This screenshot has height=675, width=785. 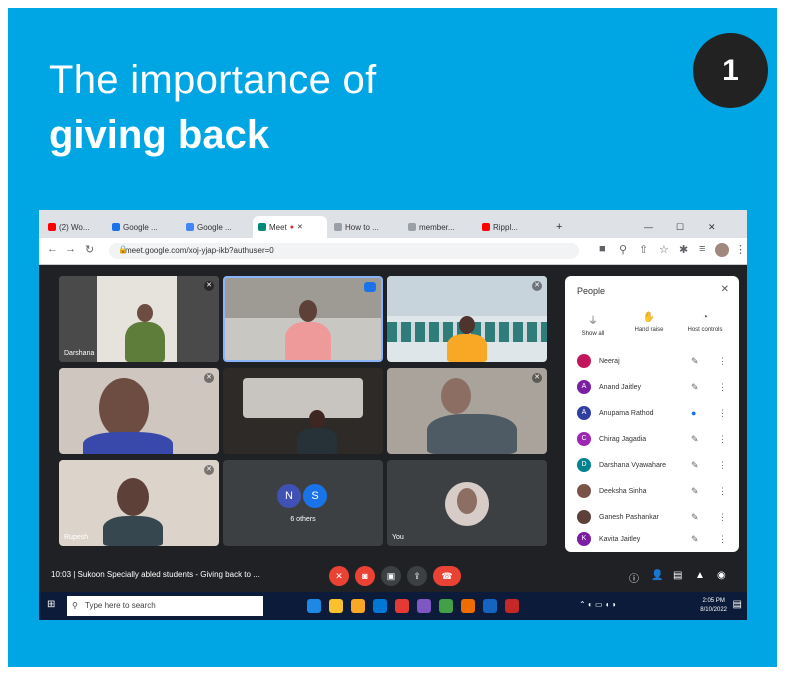 What do you see at coordinates (664, 249) in the screenshot?
I see `bookmark-star-icon: ☆` at bounding box center [664, 249].